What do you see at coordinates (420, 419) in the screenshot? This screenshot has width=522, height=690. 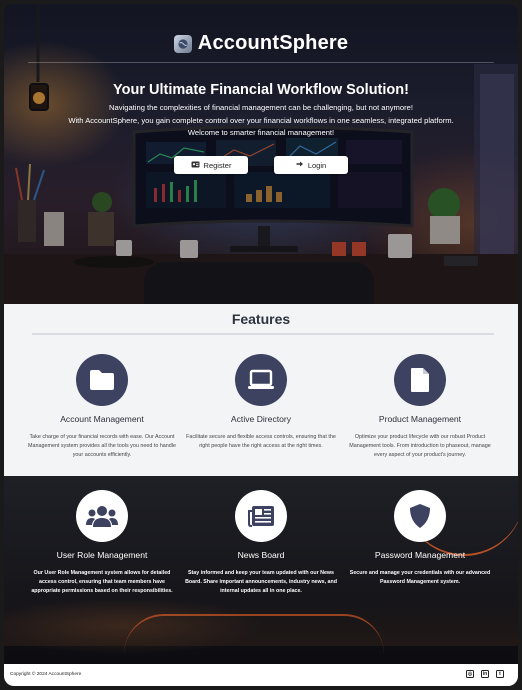 I see `feature-title: Product Management` at bounding box center [420, 419].